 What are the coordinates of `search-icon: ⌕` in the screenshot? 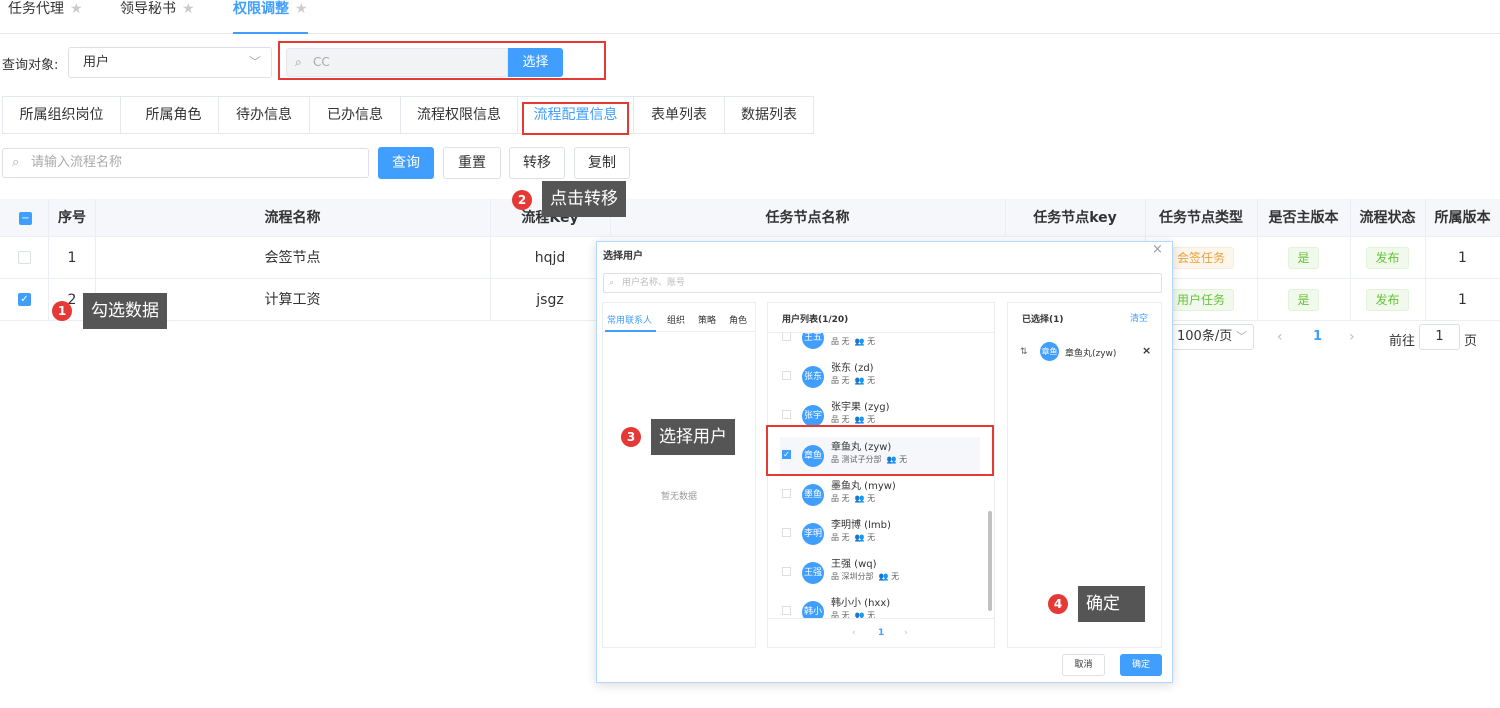 It's located at (16, 162).